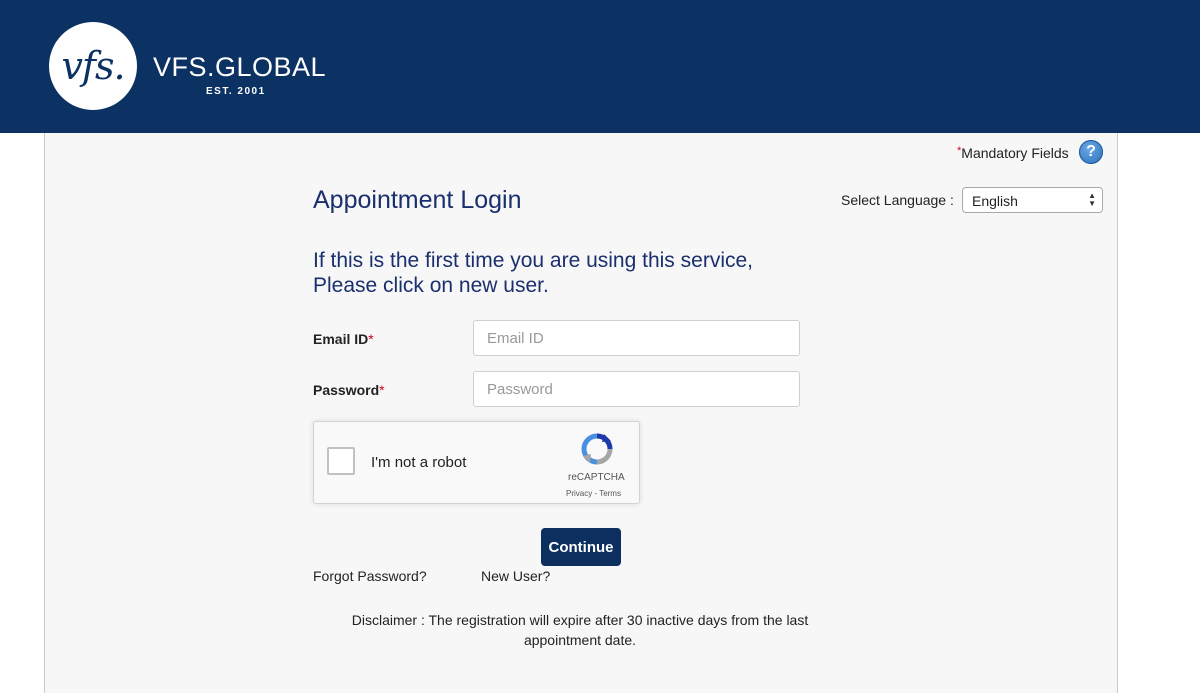 This screenshot has width=1200, height=693. Describe the element at coordinates (346, 390) in the screenshot. I see `password-label-text: Password` at that location.